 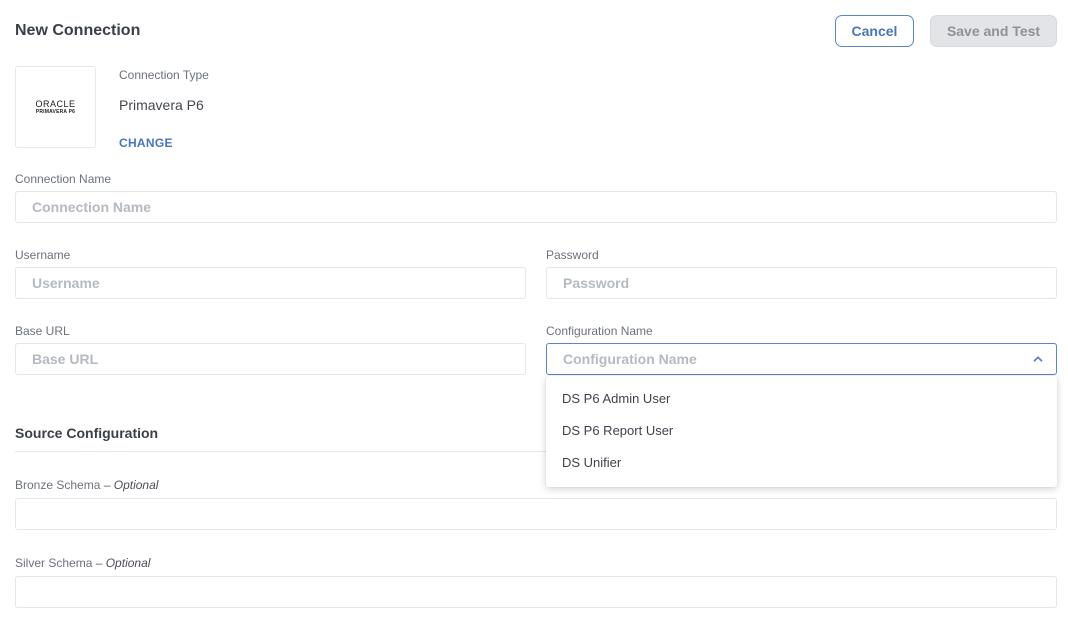 I want to click on connection-type-label: Connection Type, so click(x=164, y=75).